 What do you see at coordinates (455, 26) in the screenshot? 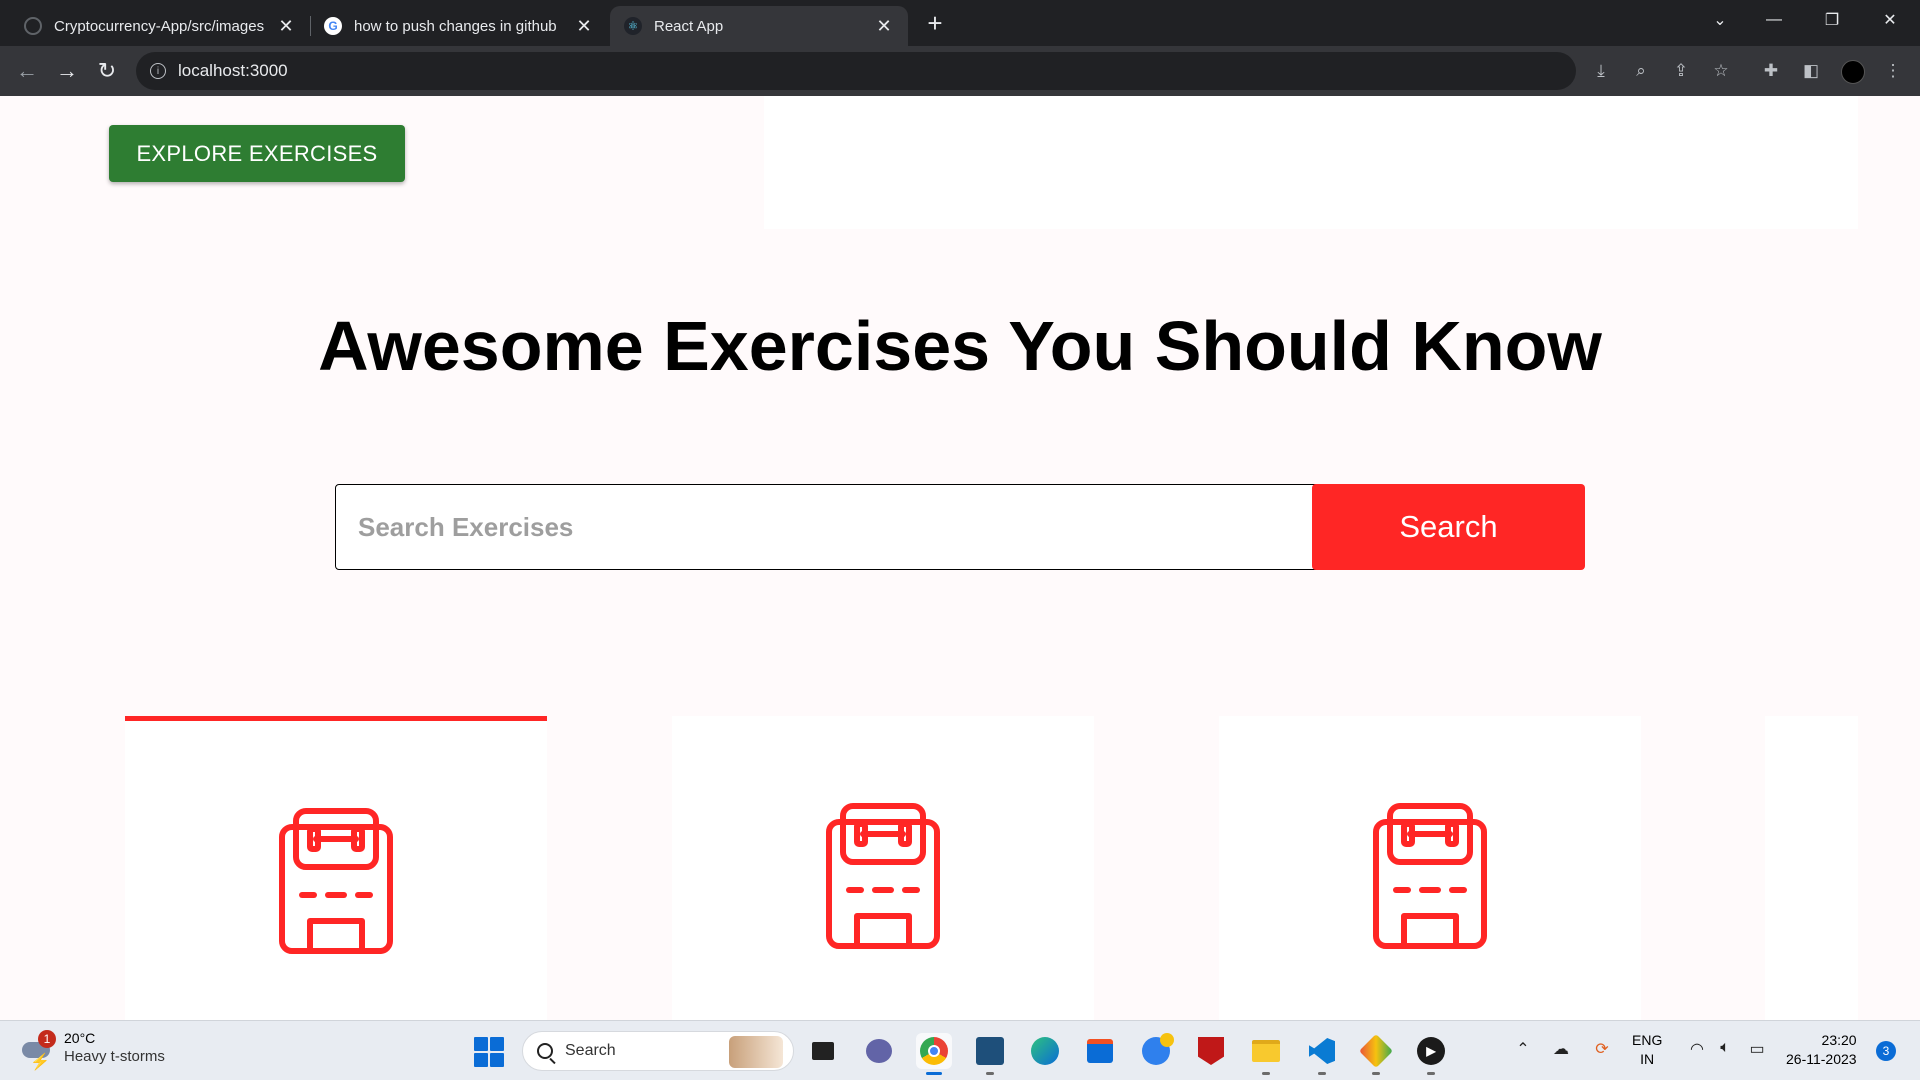
I see `tab-title: how to push changes in github` at bounding box center [455, 26].